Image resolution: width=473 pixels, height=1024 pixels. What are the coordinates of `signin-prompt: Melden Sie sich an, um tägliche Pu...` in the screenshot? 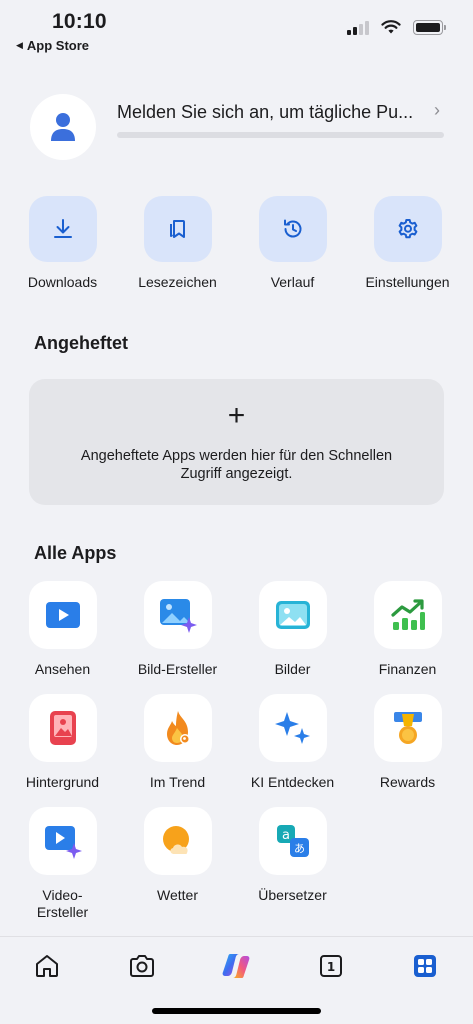 It's located at (265, 112).